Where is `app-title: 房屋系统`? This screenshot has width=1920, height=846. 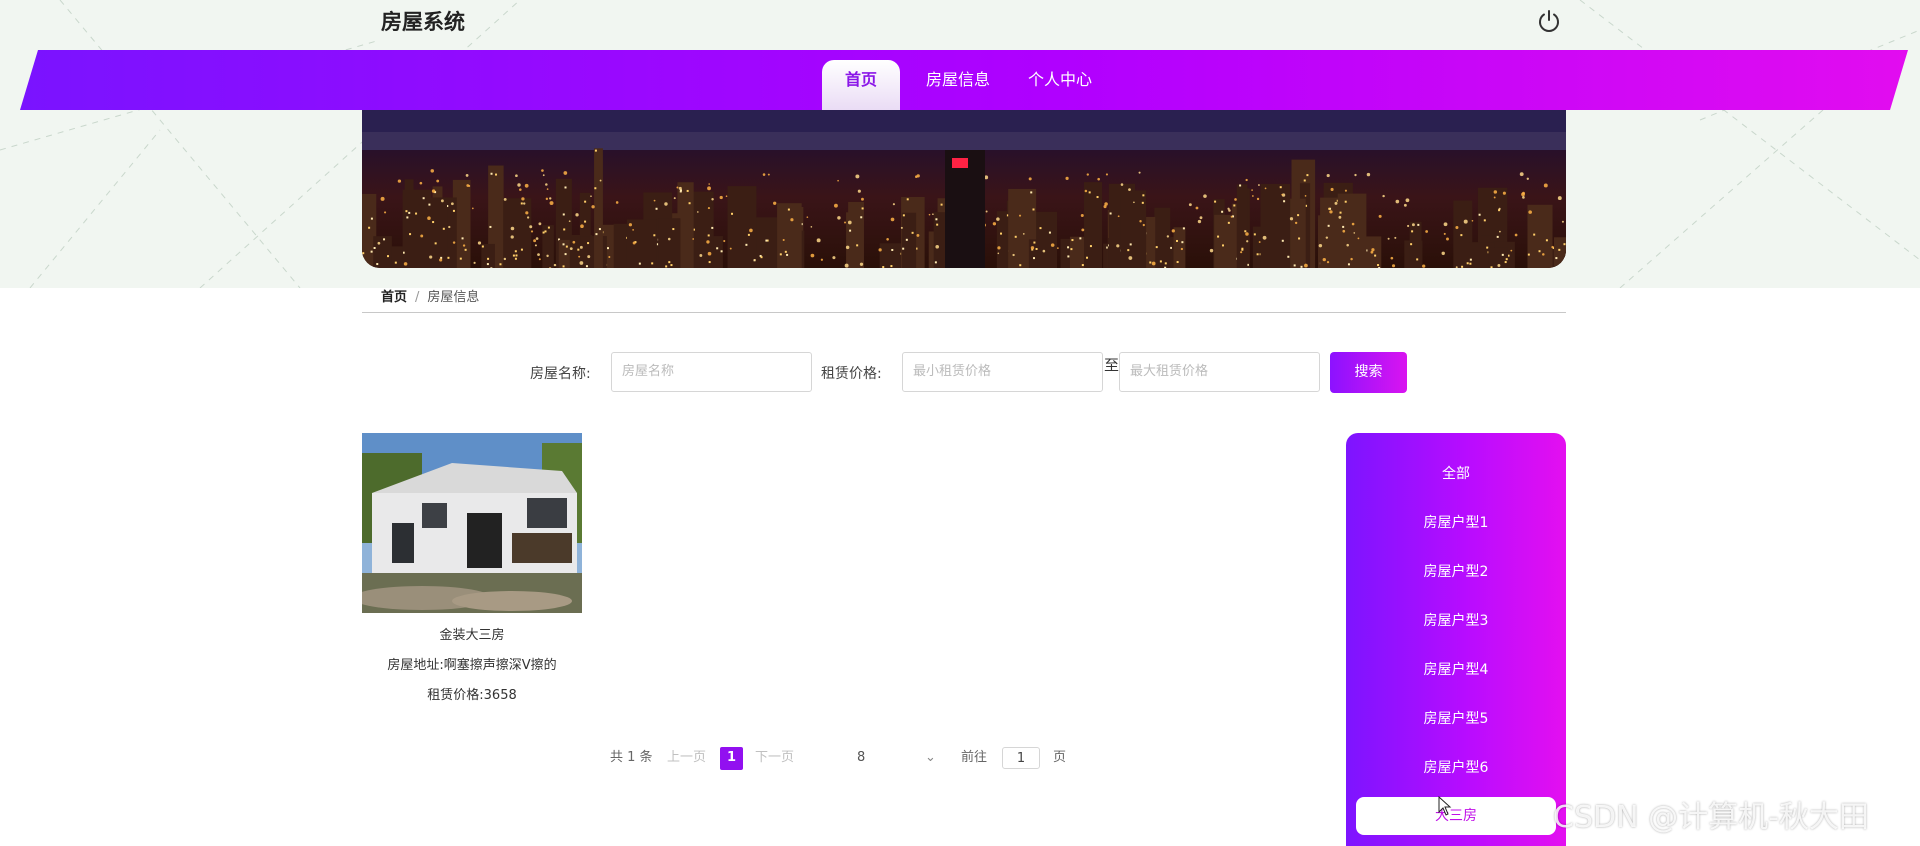
app-title: 房屋系统 is located at coordinates (423, 22).